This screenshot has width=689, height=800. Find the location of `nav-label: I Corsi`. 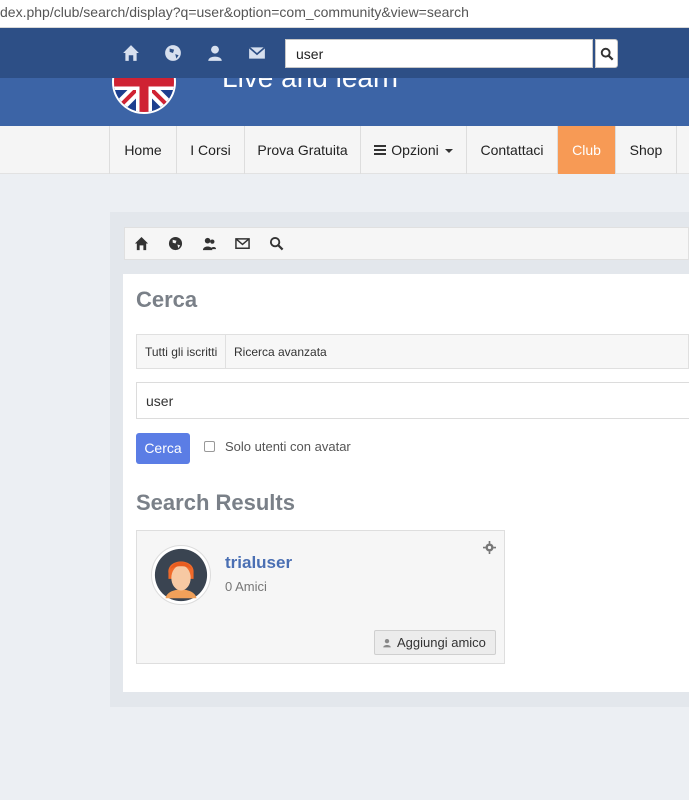

nav-label: I Corsi is located at coordinates (210, 150).